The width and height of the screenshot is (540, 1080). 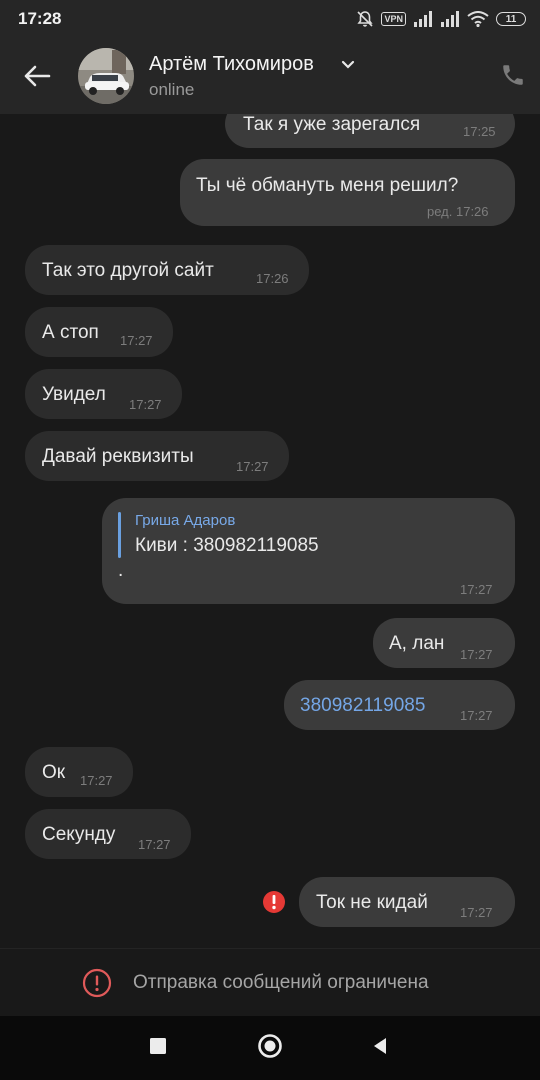 I want to click on phone-icon, so click(x=513, y=75).